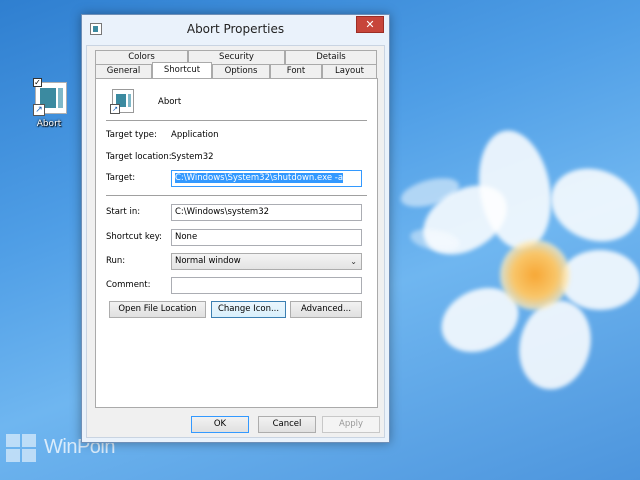 This screenshot has width=640, height=480. I want to click on chevron-down-icon: ⌄, so click(353, 261).